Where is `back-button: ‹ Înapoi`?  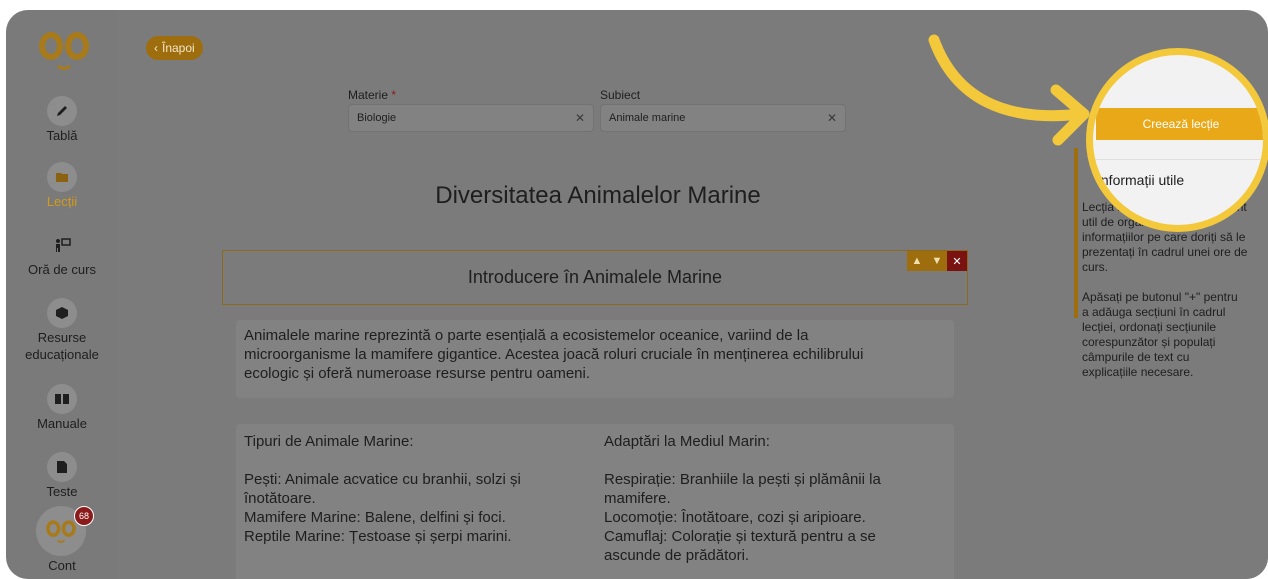
back-button: ‹ Înapoi is located at coordinates (174, 48).